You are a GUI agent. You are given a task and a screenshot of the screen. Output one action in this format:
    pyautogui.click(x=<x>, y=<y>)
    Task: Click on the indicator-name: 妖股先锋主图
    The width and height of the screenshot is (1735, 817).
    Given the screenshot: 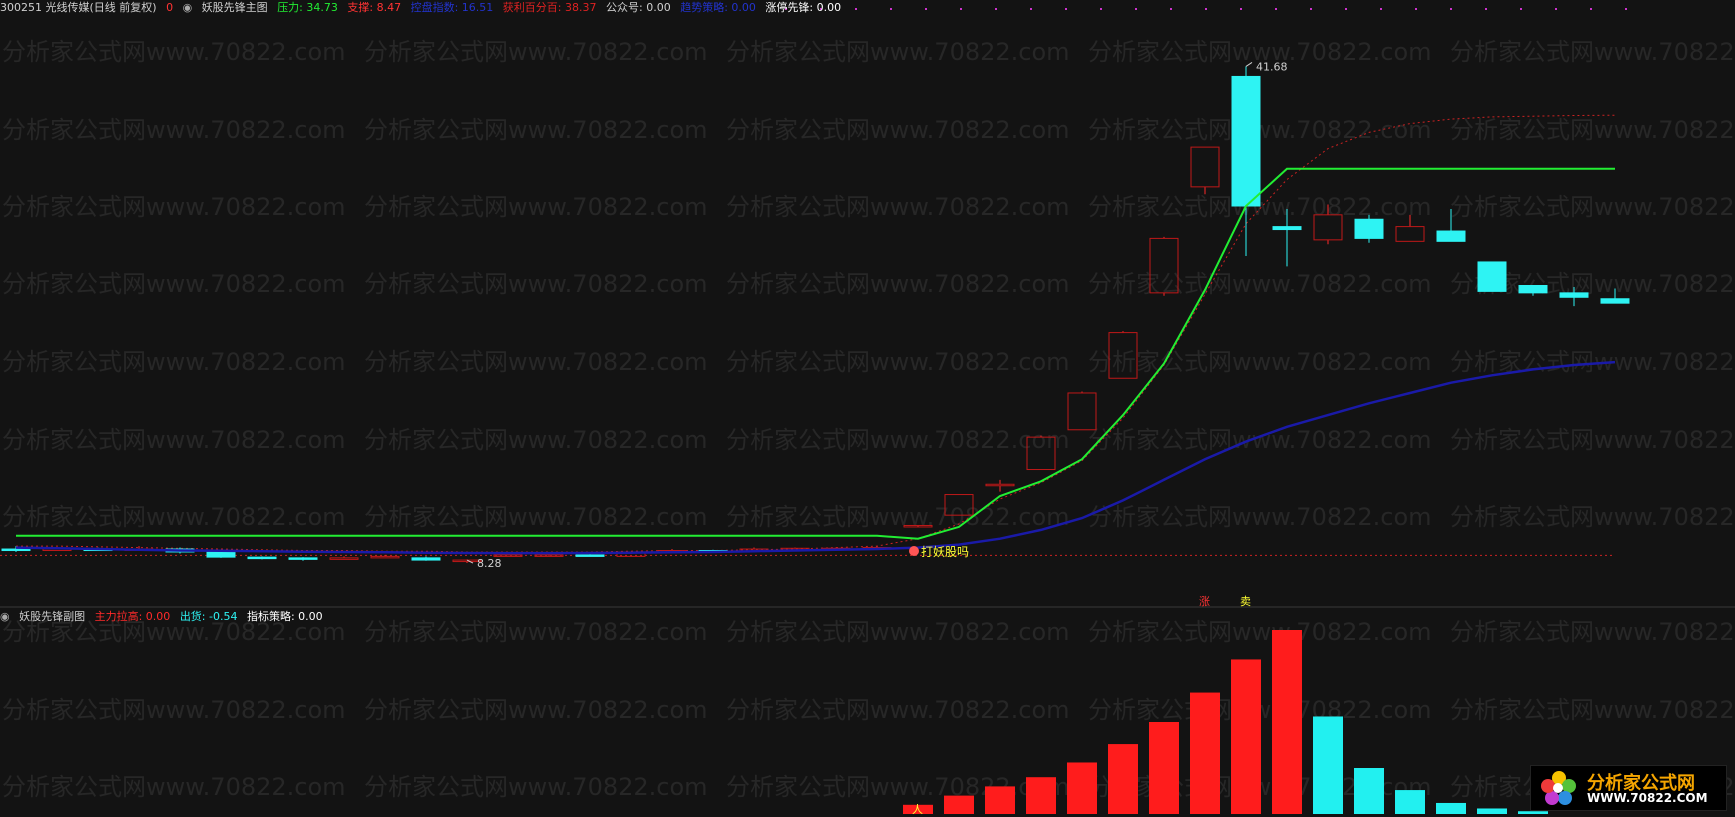 What is the action you would take?
    pyautogui.click(x=235, y=7)
    